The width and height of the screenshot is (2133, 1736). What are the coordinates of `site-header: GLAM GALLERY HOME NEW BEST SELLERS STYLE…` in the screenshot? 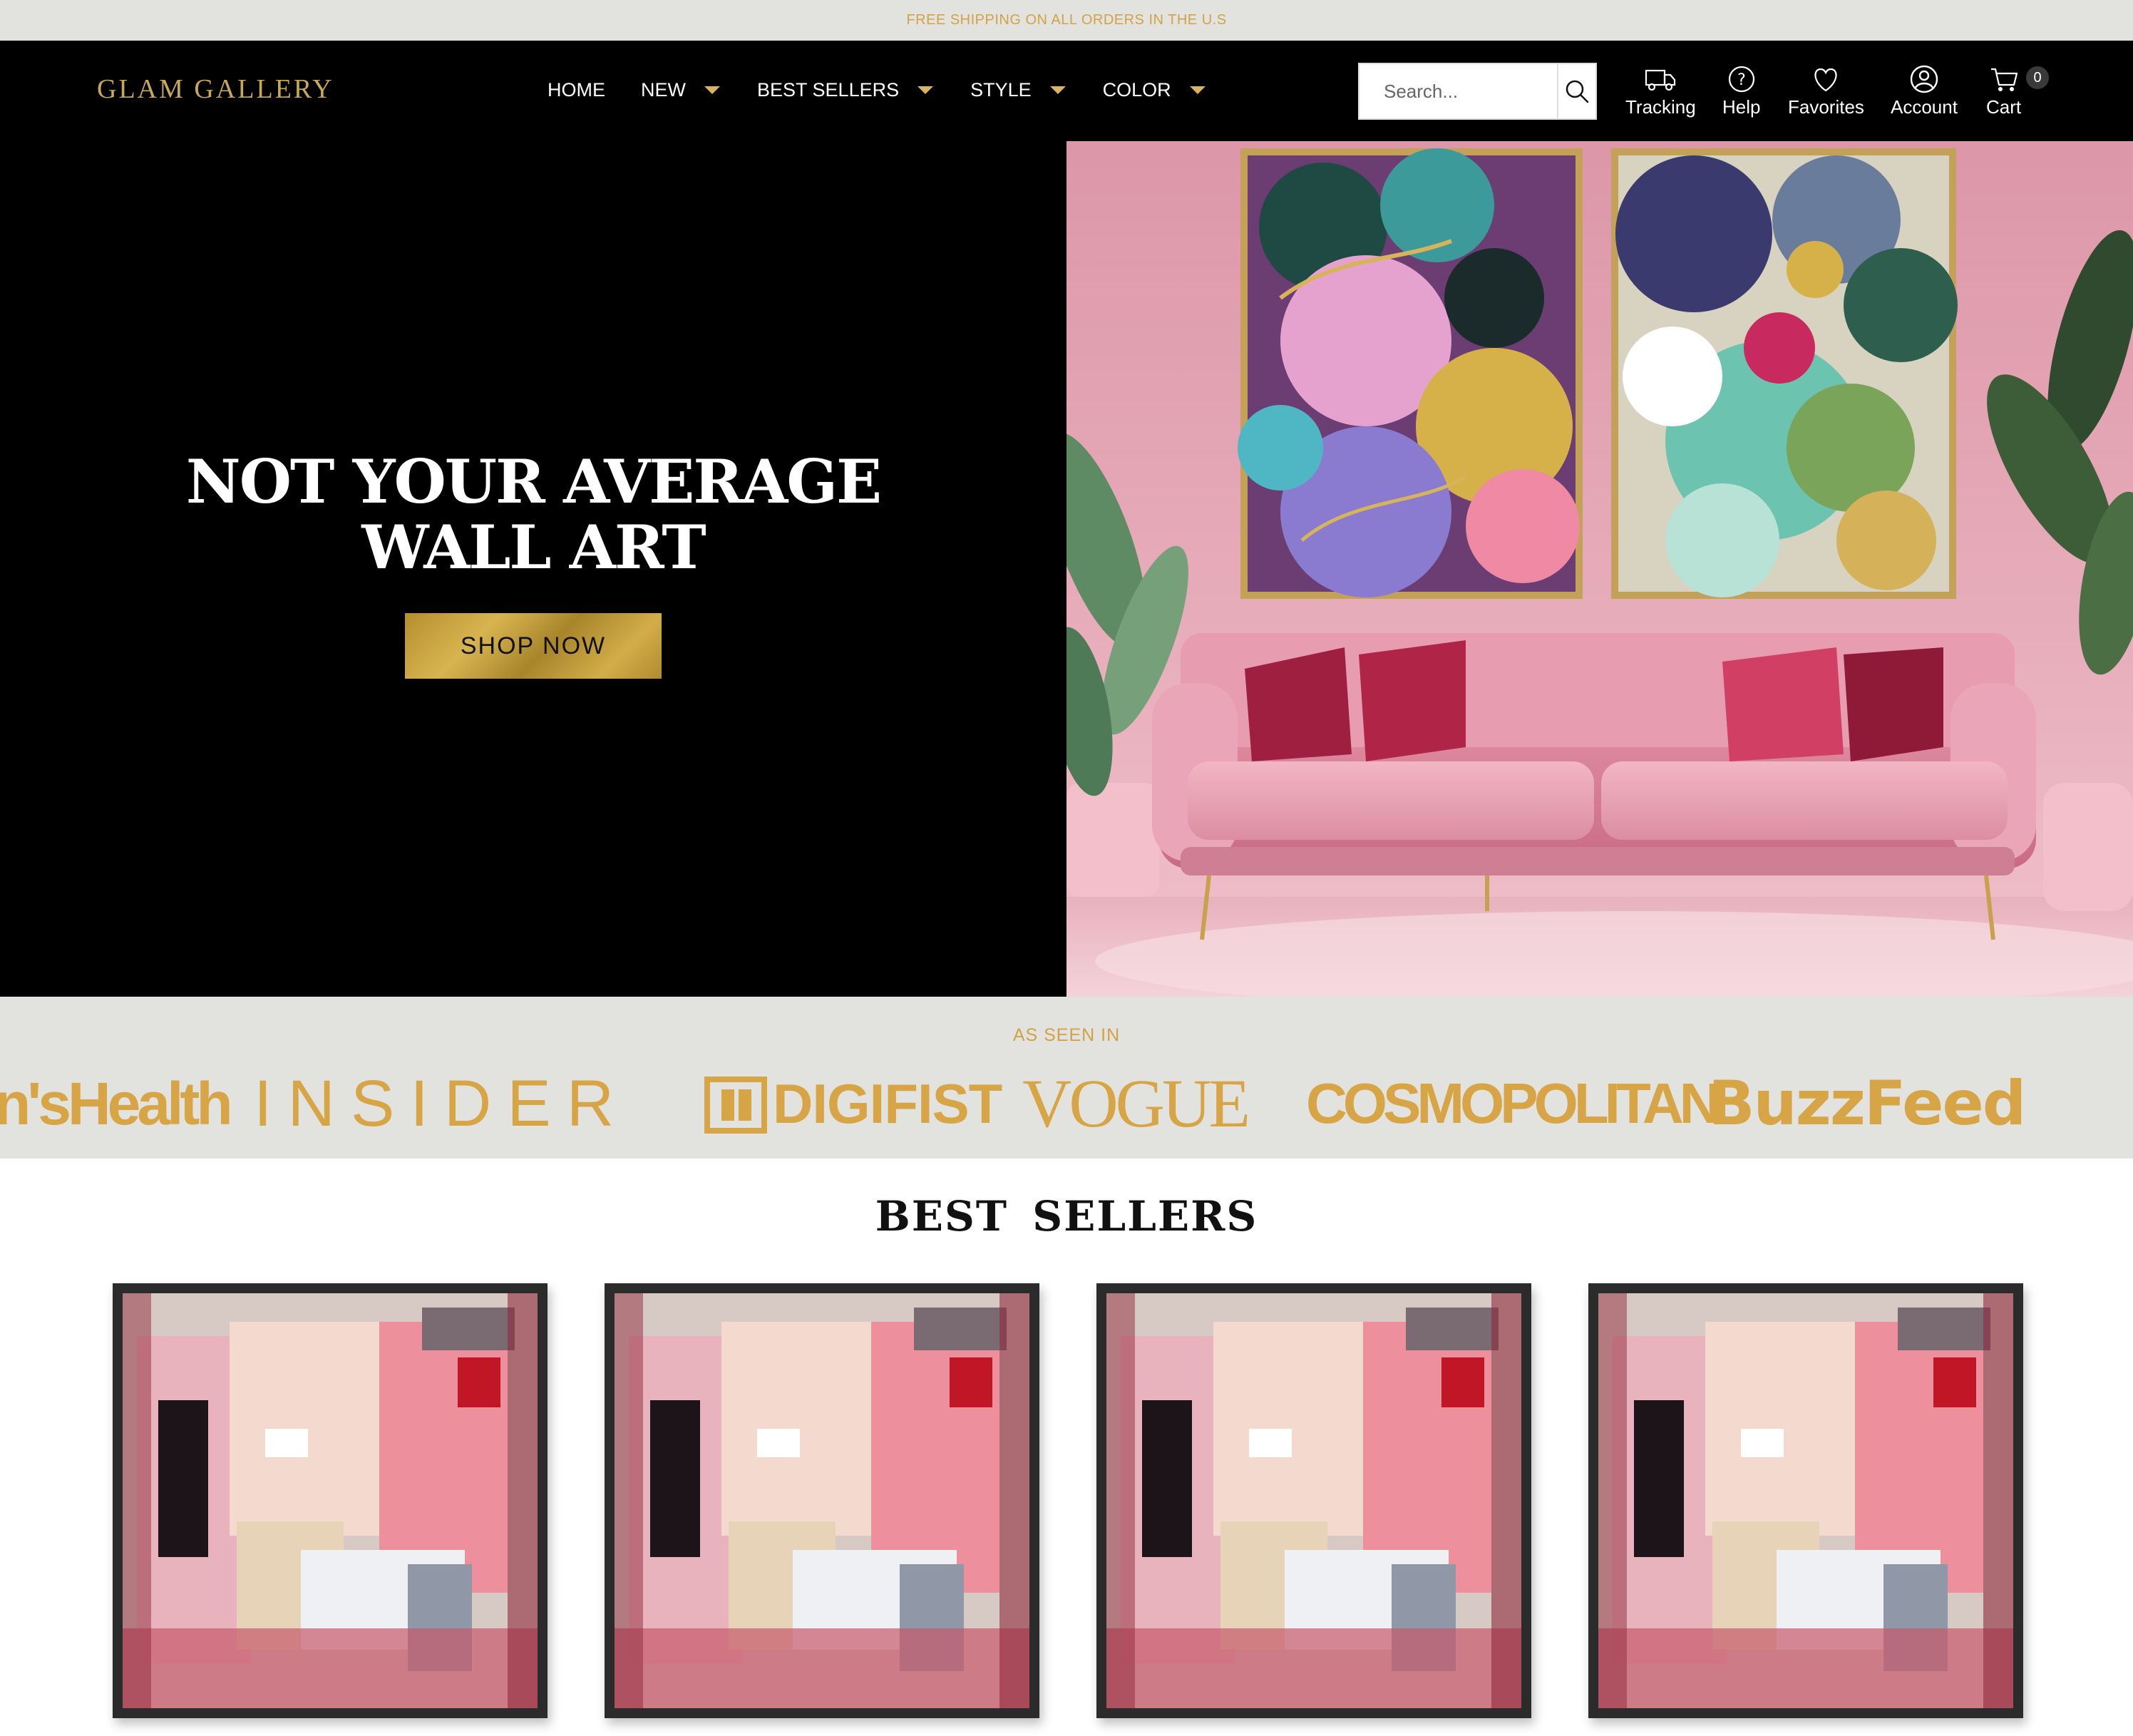 It's located at (1066, 91).